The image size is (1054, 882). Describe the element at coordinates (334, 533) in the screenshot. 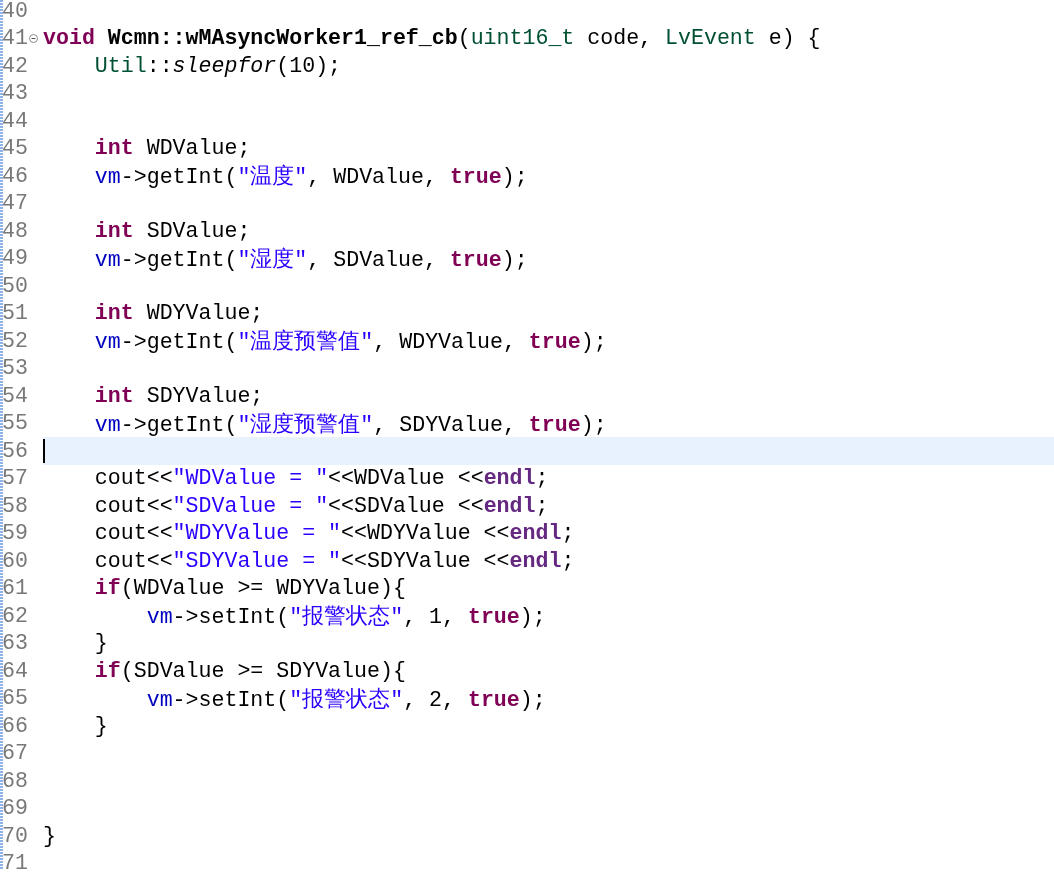

I see `code-line: cout<<"WDYValue = "<<WDYValue <<endl;` at that location.